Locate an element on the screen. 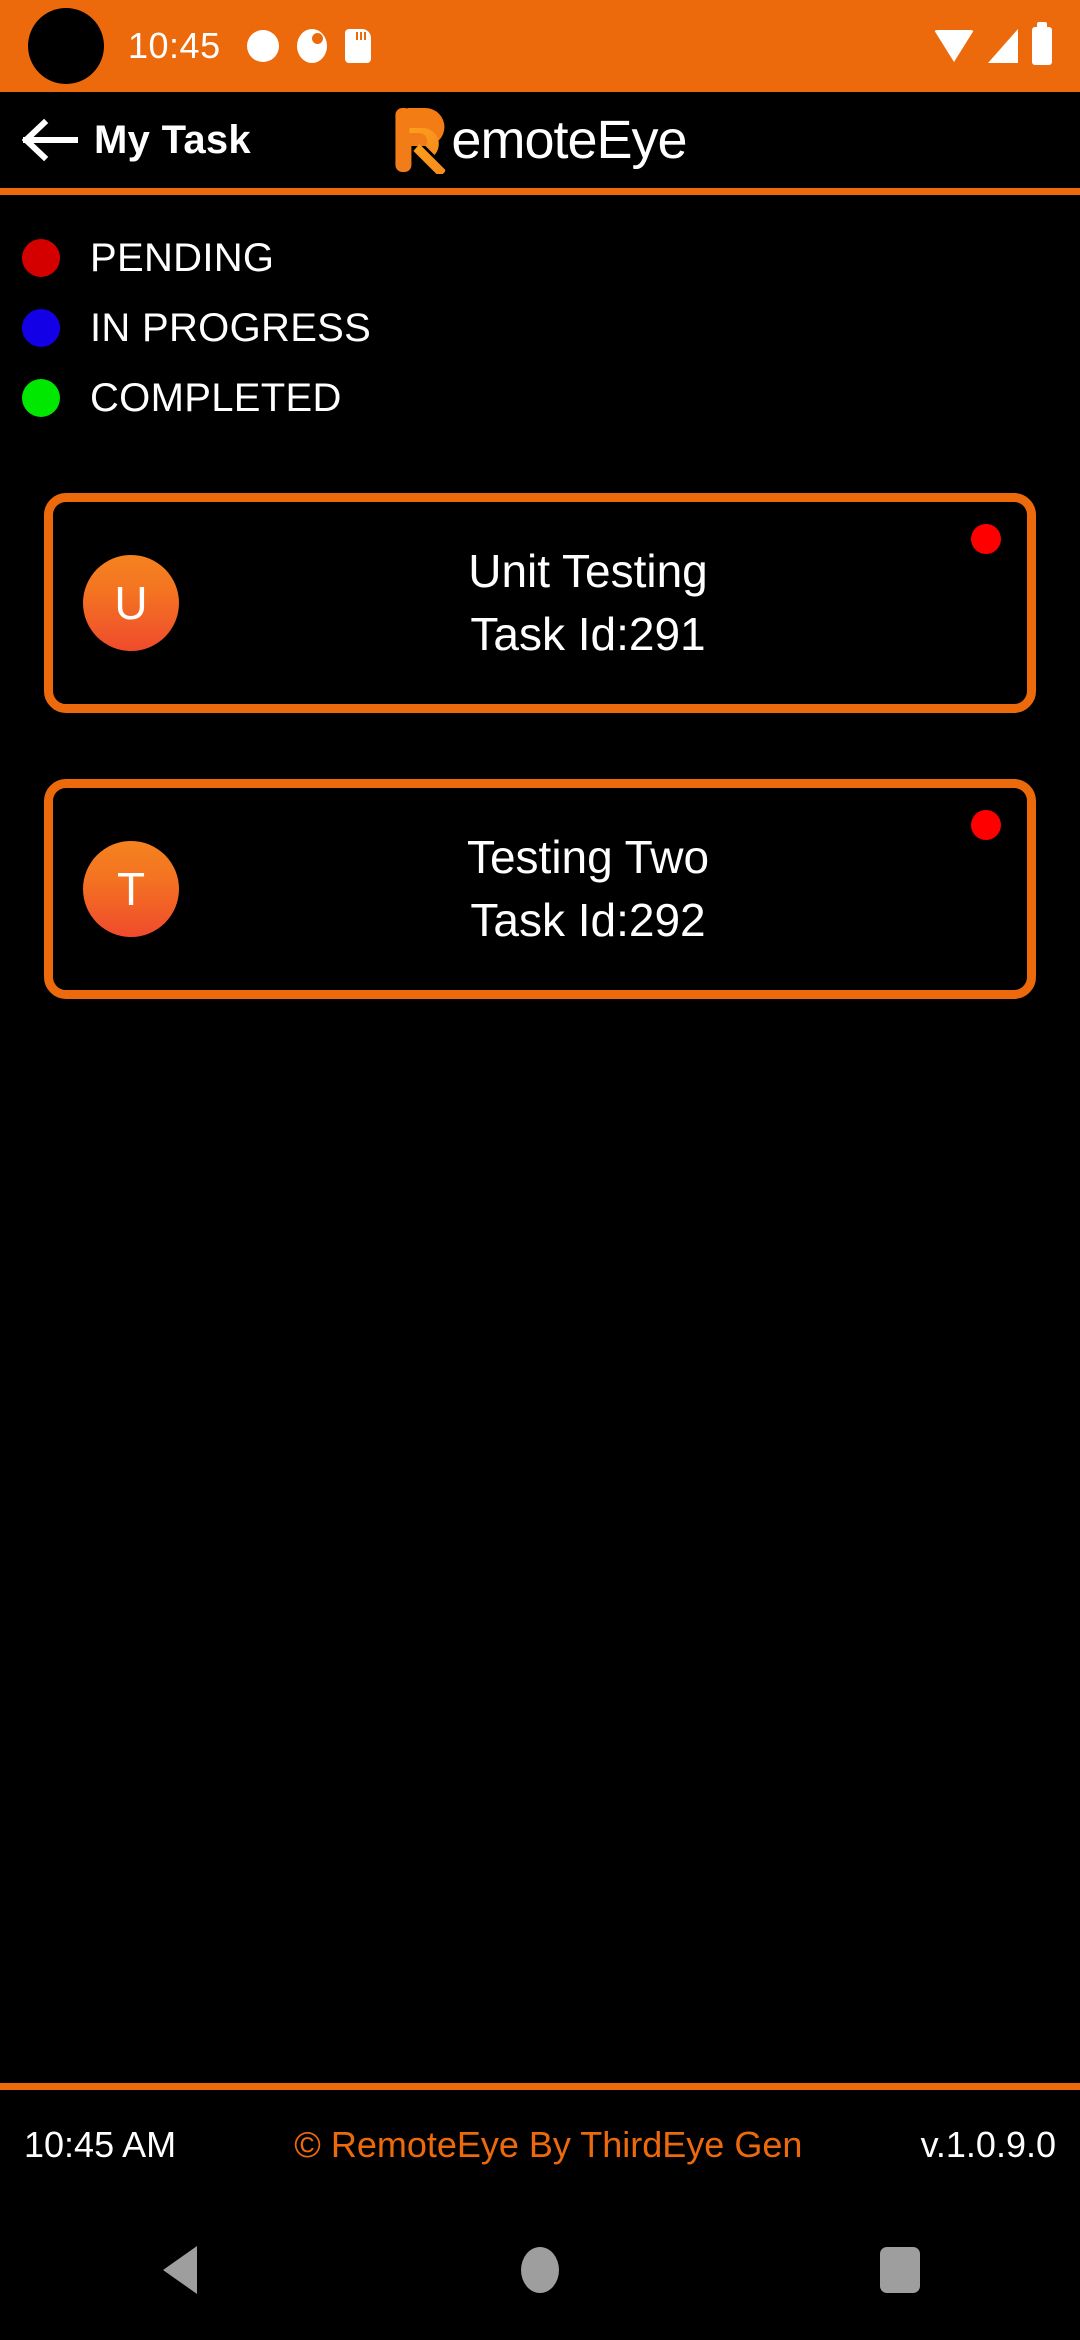 This screenshot has width=1080, height=2340. task-card-body: Testing Two Task Id:292 is located at coordinates (588, 889).